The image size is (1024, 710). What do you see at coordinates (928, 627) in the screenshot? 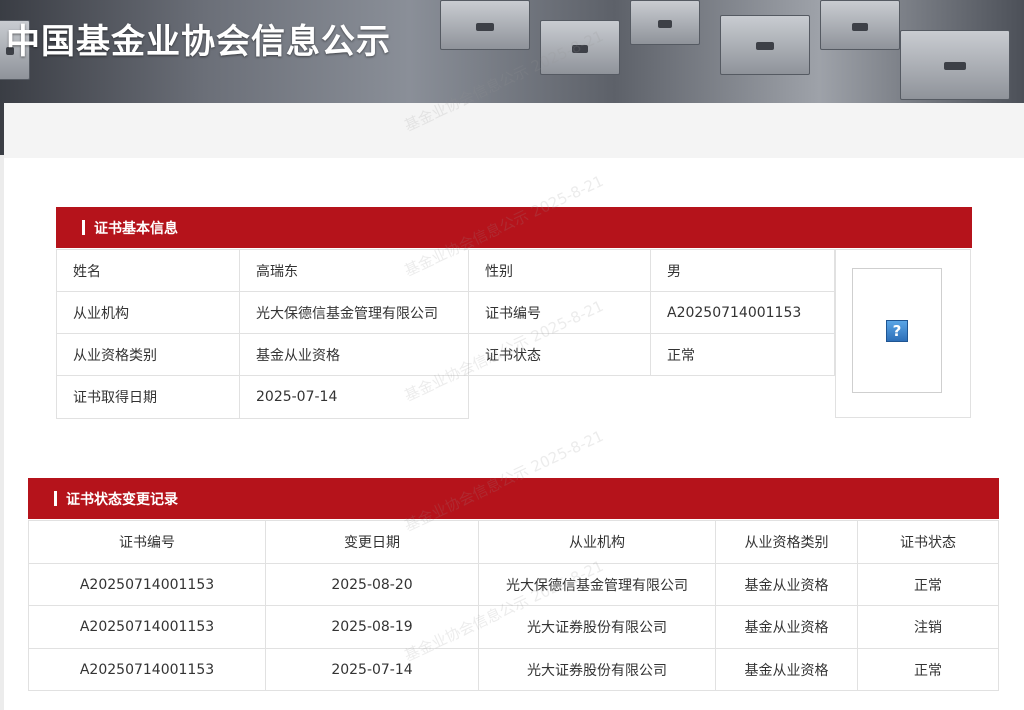
I see `table-cell: 注销` at bounding box center [928, 627].